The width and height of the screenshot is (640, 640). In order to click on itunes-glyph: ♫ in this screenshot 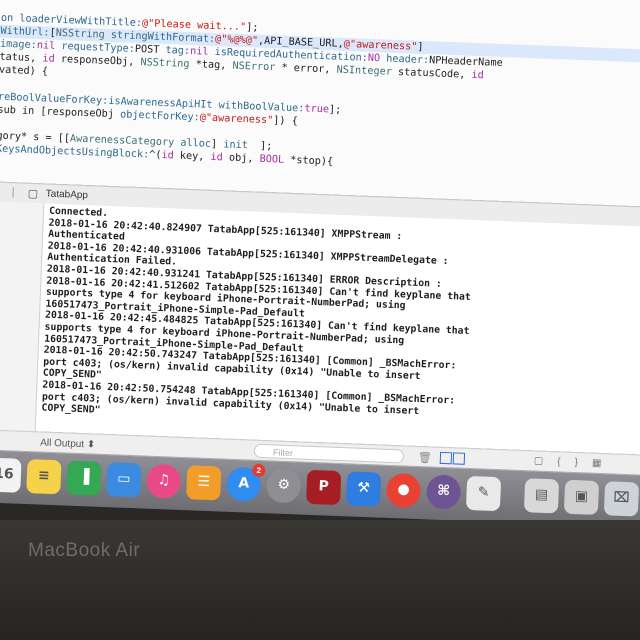, I will do `click(164, 480)`.